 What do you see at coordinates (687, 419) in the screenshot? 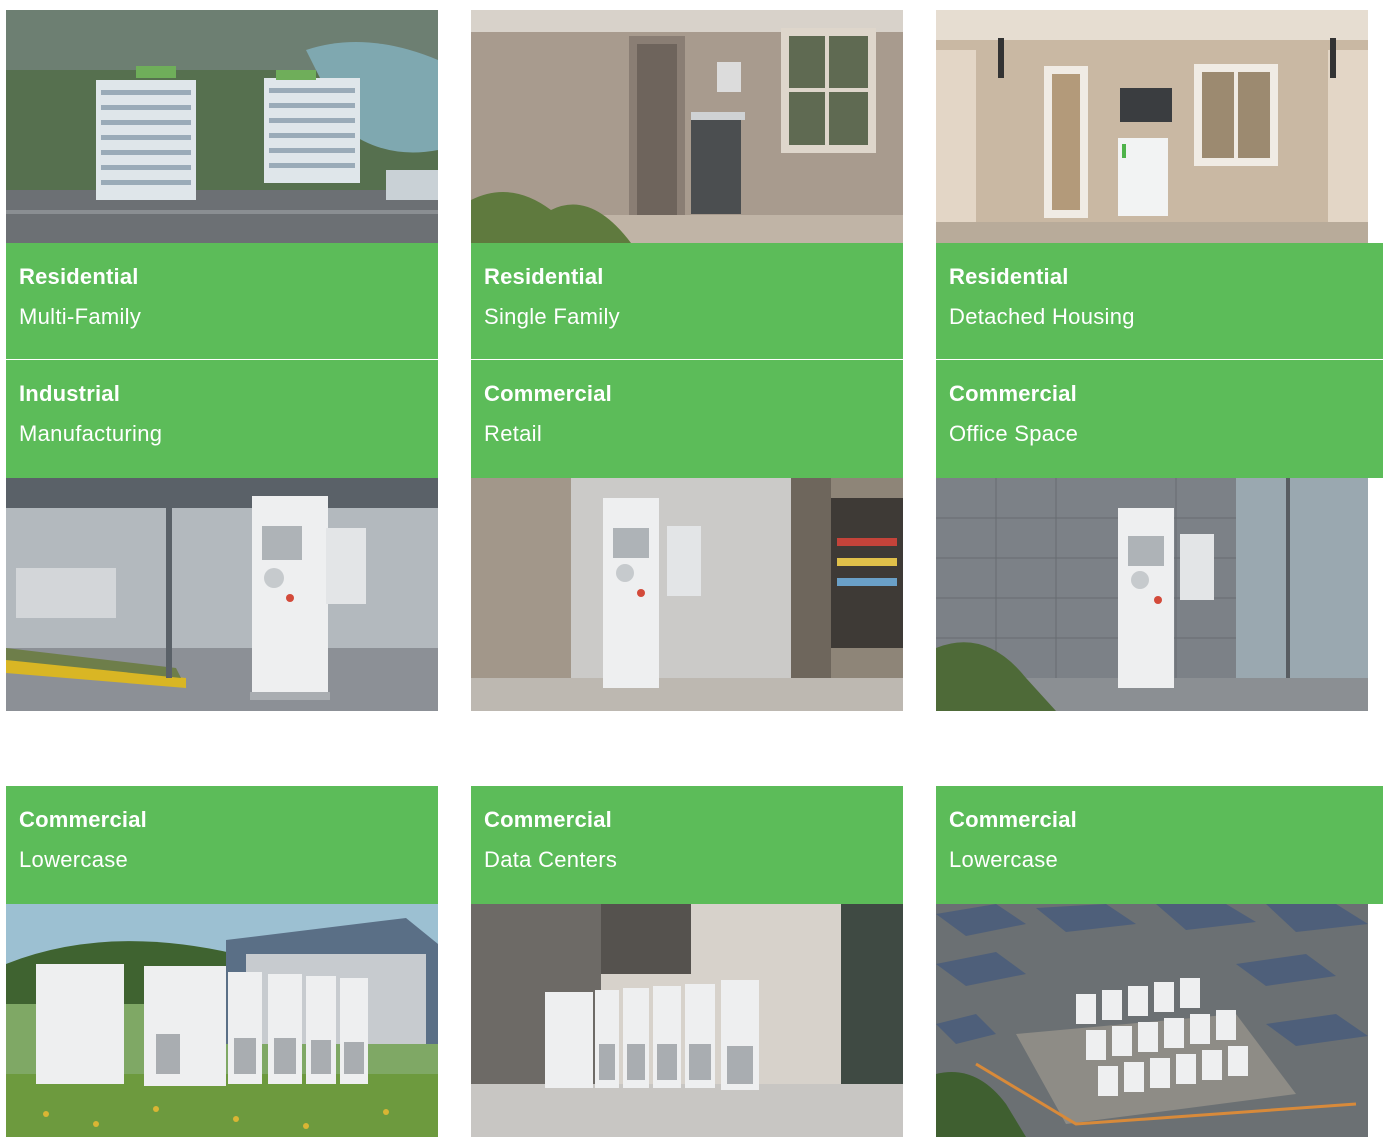
I see `card-label-band: Commercial Retail` at bounding box center [687, 419].